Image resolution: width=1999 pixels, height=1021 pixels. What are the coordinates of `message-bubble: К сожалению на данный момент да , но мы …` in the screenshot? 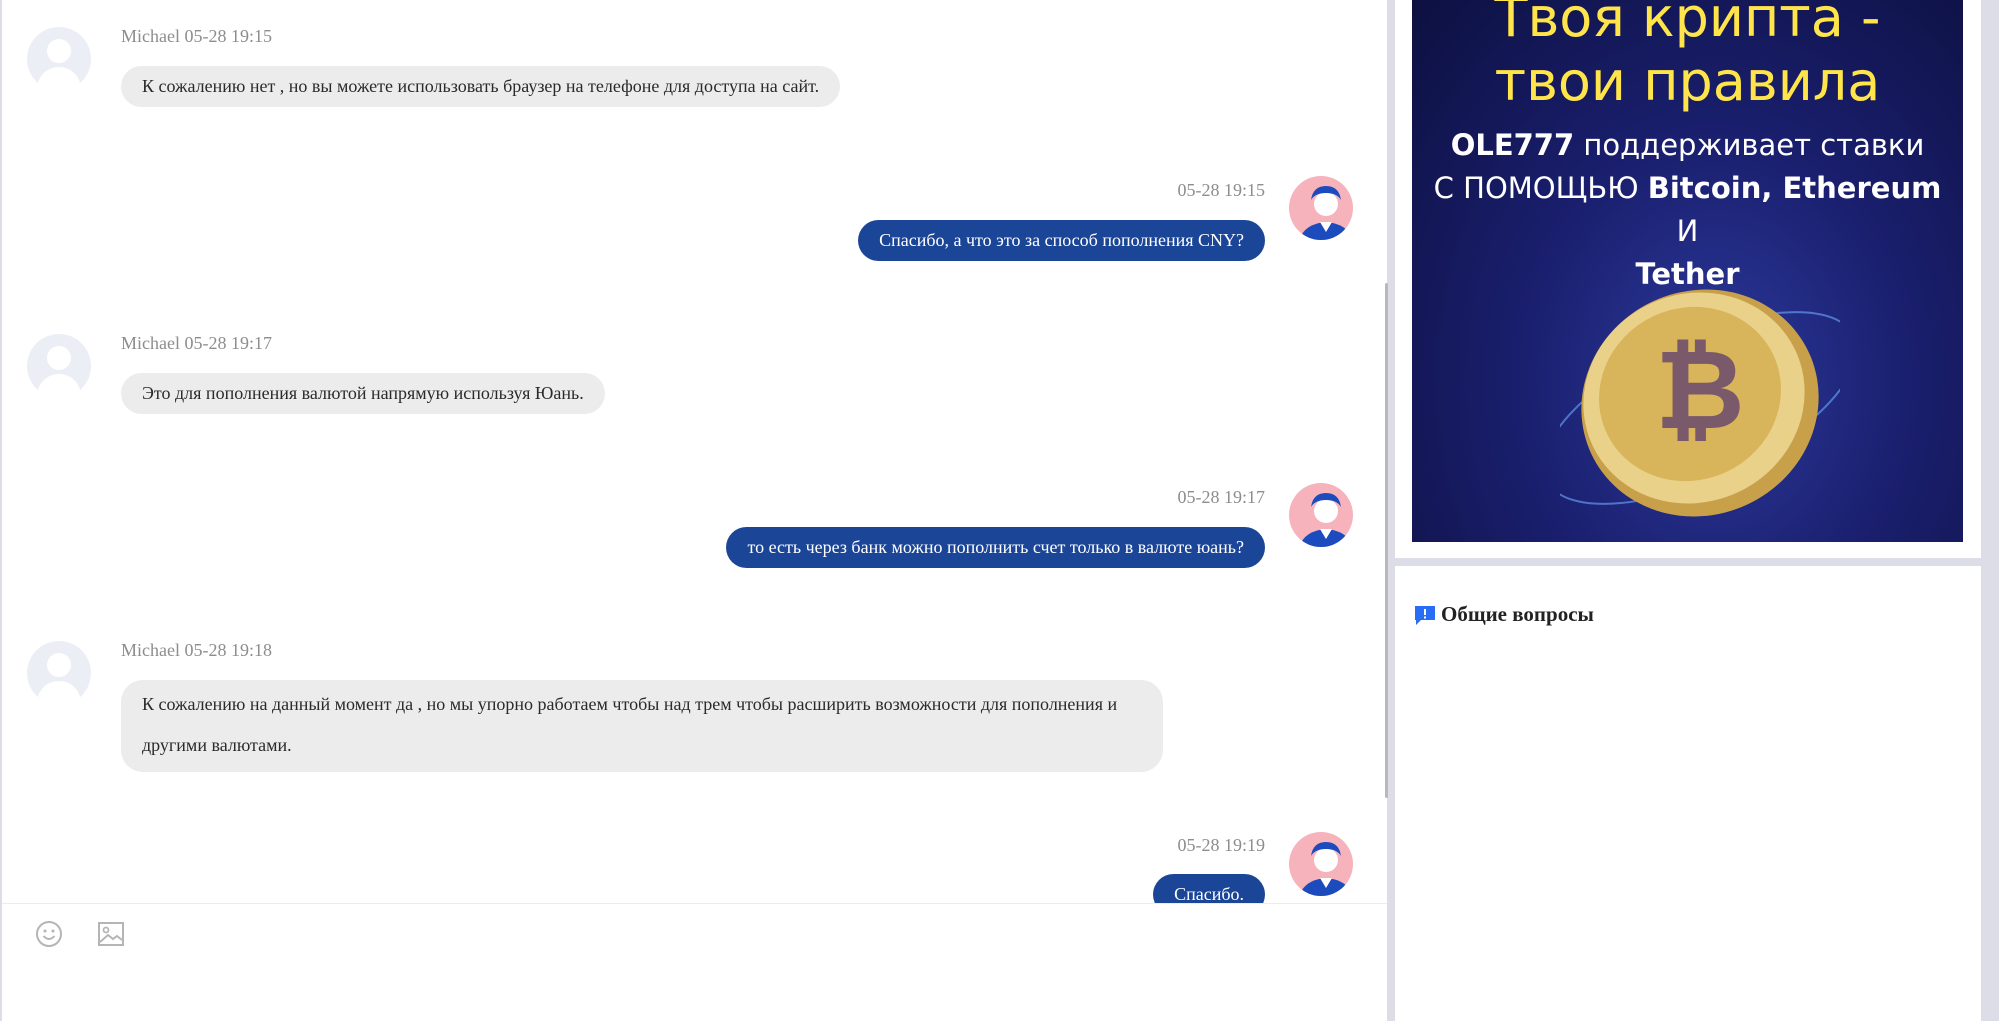 It's located at (642, 726).